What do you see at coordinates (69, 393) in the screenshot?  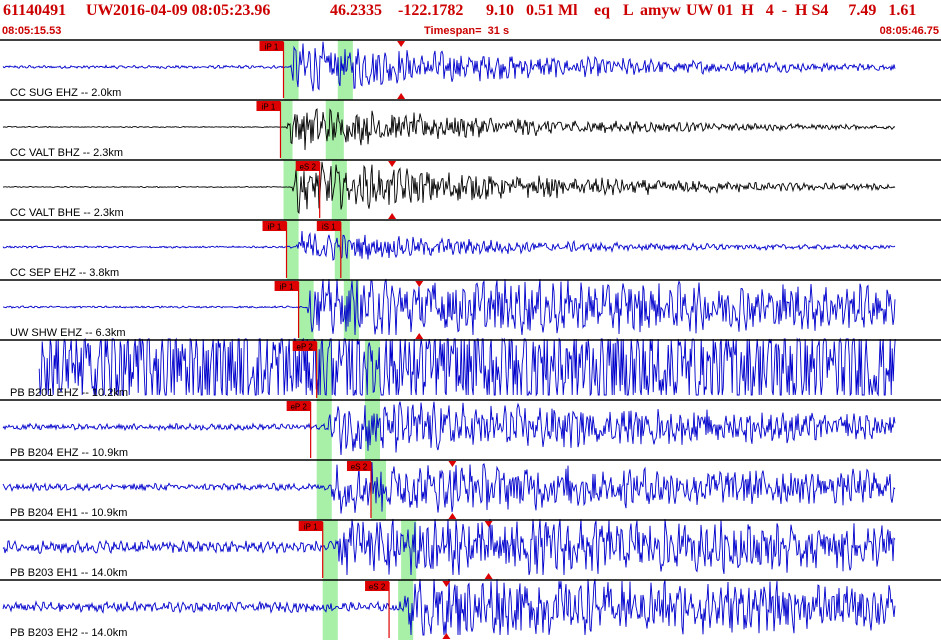 I see `station-label: PB B201 EHZ -- 10.2km` at bounding box center [69, 393].